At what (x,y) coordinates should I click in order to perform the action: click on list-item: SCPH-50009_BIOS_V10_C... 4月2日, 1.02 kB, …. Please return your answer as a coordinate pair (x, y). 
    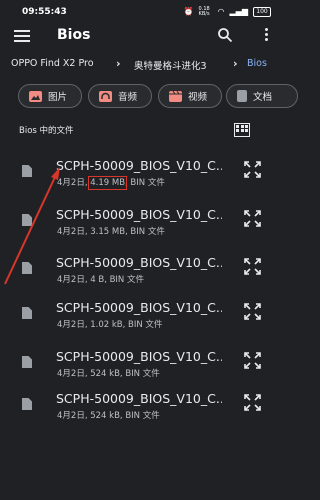
    Looking at the image, I should click on (140, 320).